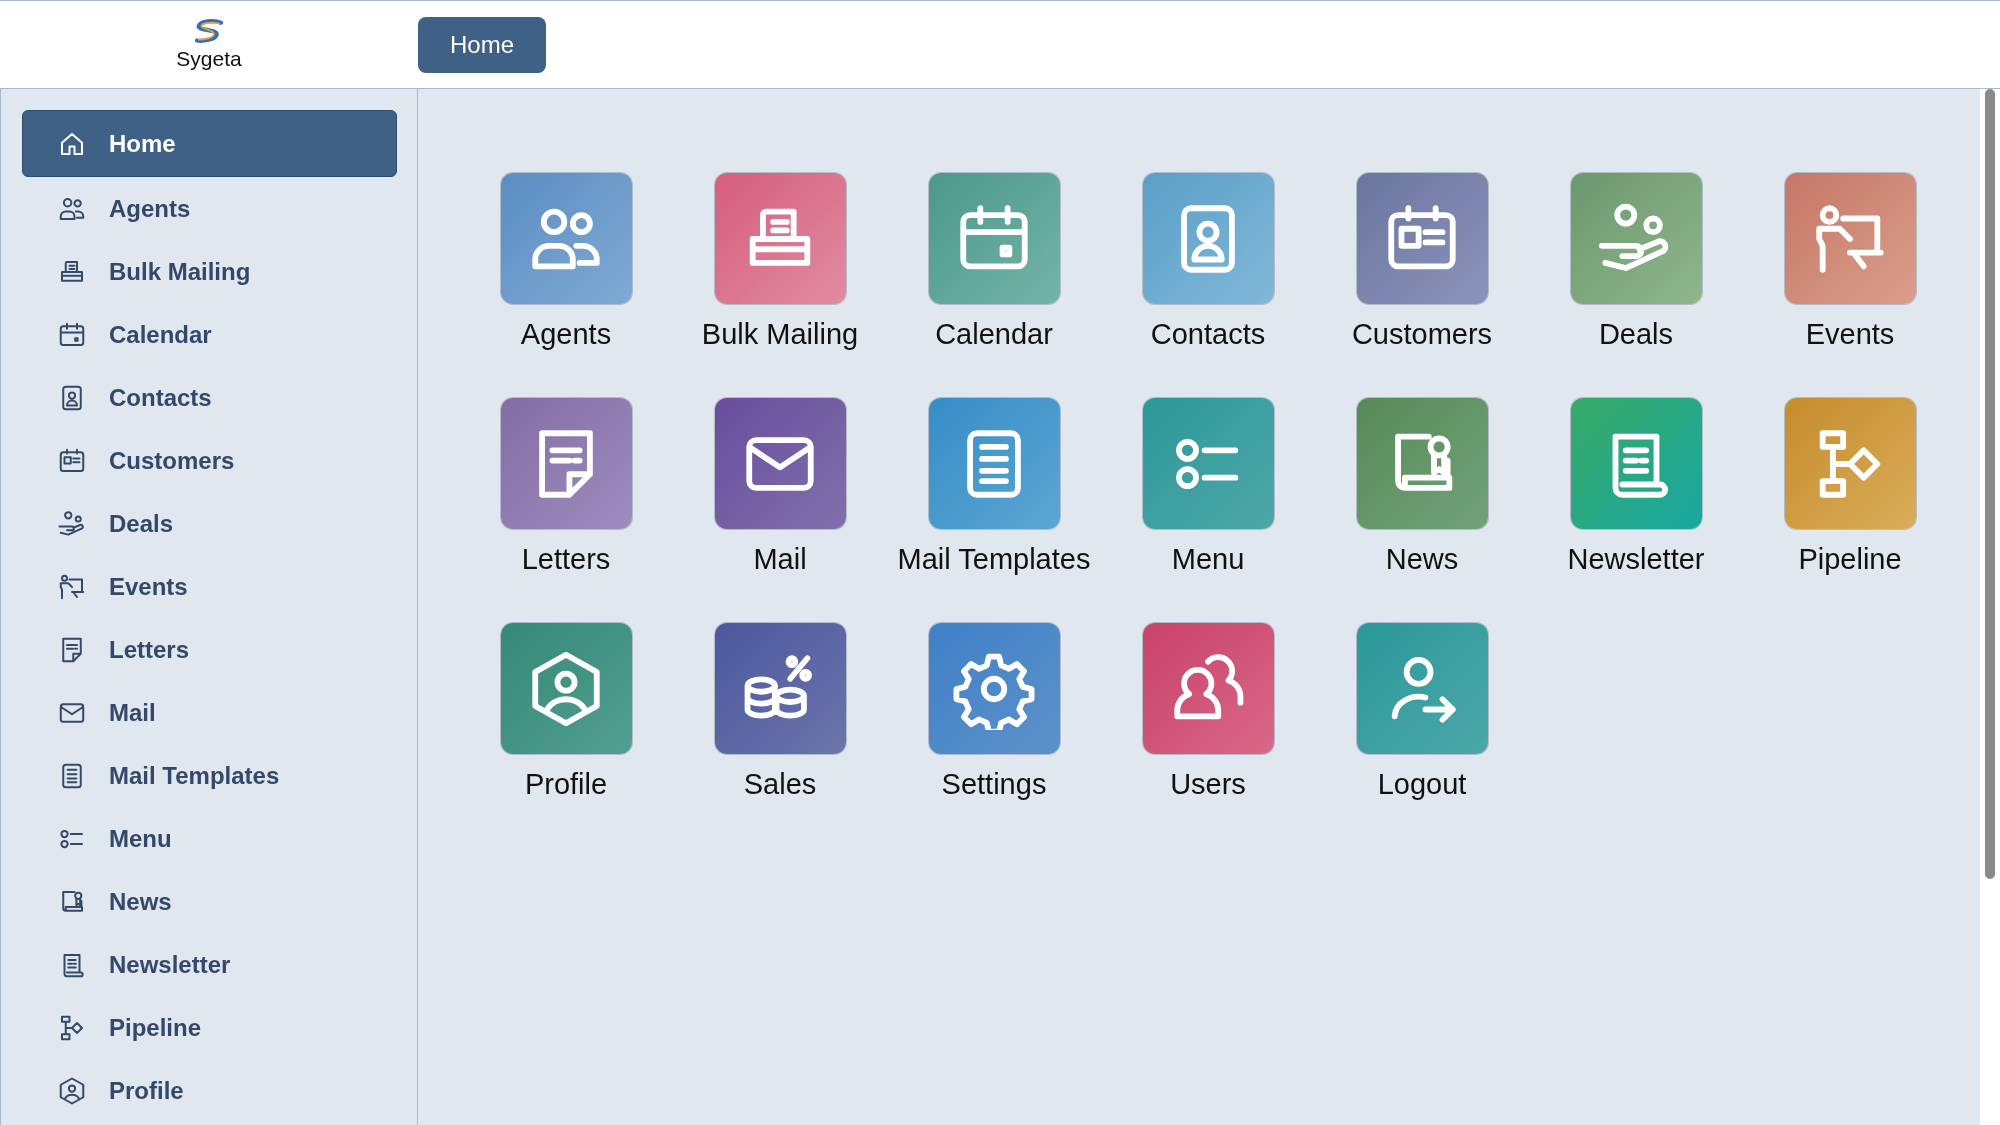  Describe the element at coordinates (209, 31) in the screenshot. I see `logo-icon` at that location.